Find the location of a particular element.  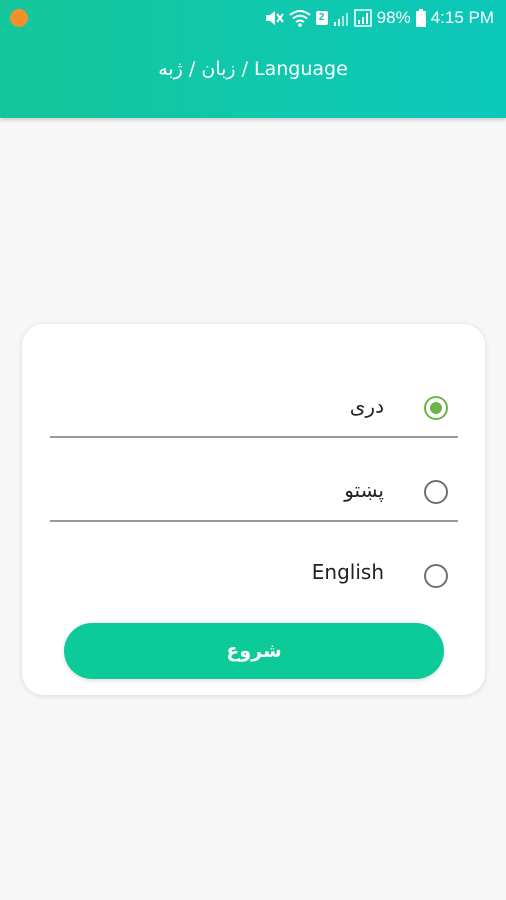

wifi-icon is located at coordinates (300, 18).